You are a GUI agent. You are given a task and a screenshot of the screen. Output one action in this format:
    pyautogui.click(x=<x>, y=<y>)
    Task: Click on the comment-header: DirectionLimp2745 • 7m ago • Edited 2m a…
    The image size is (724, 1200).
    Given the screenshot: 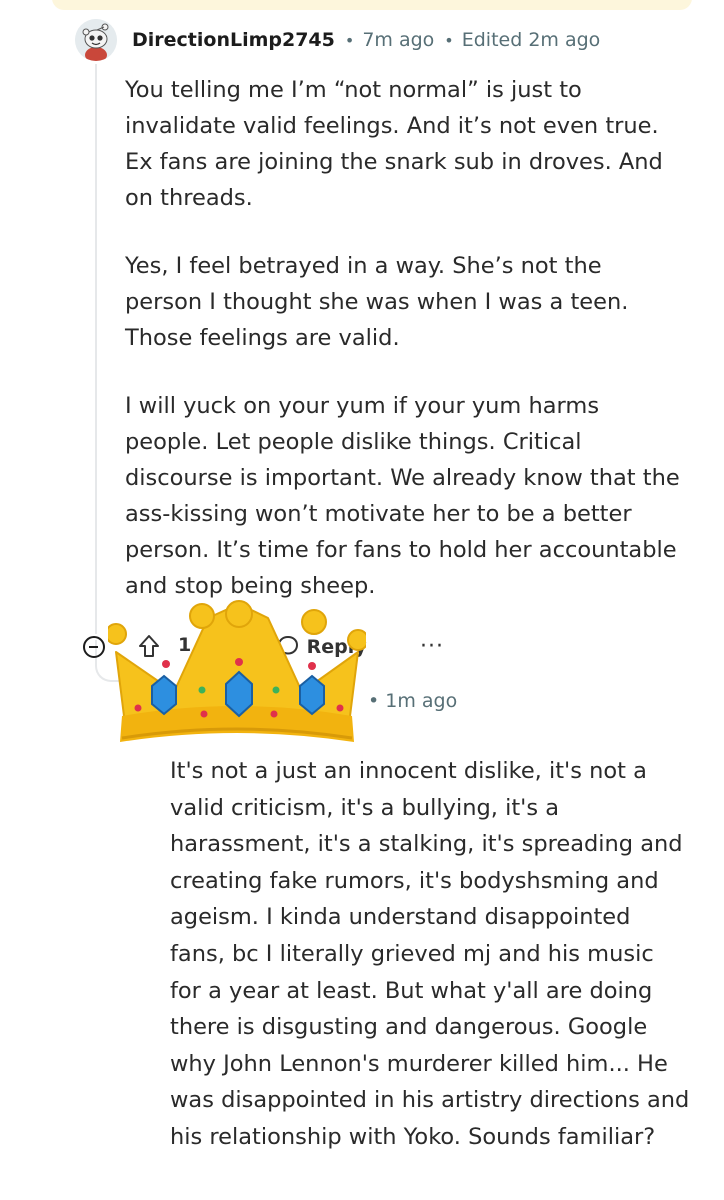 What is the action you would take?
    pyautogui.click(x=366, y=40)
    